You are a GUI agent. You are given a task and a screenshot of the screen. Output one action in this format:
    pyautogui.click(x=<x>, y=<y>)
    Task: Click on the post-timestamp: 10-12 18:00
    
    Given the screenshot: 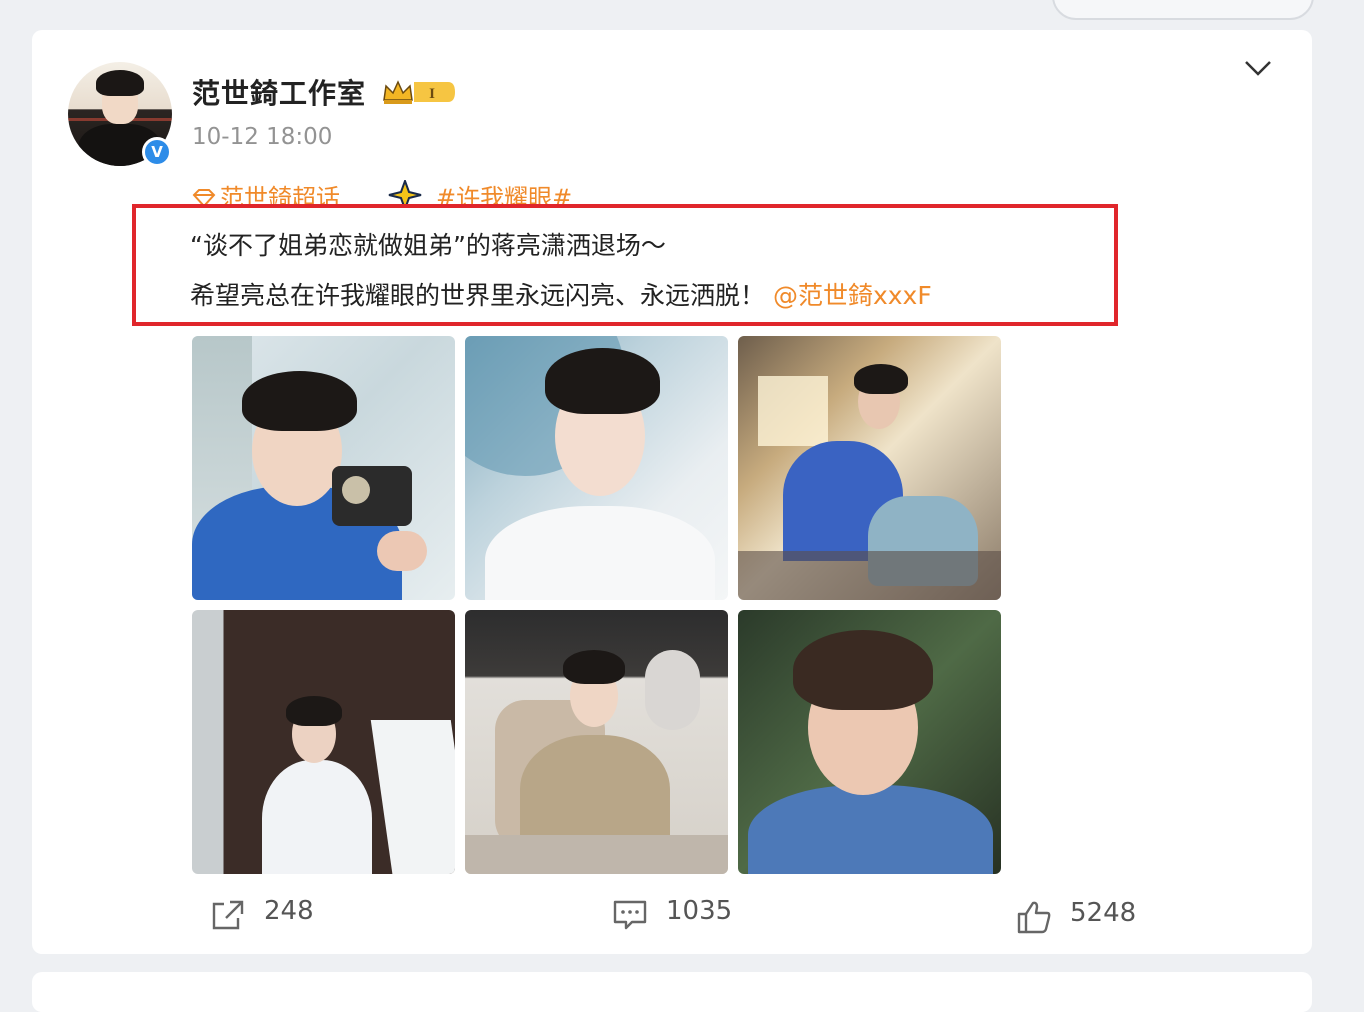 What is the action you would take?
    pyautogui.click(x=262, y=137)
    